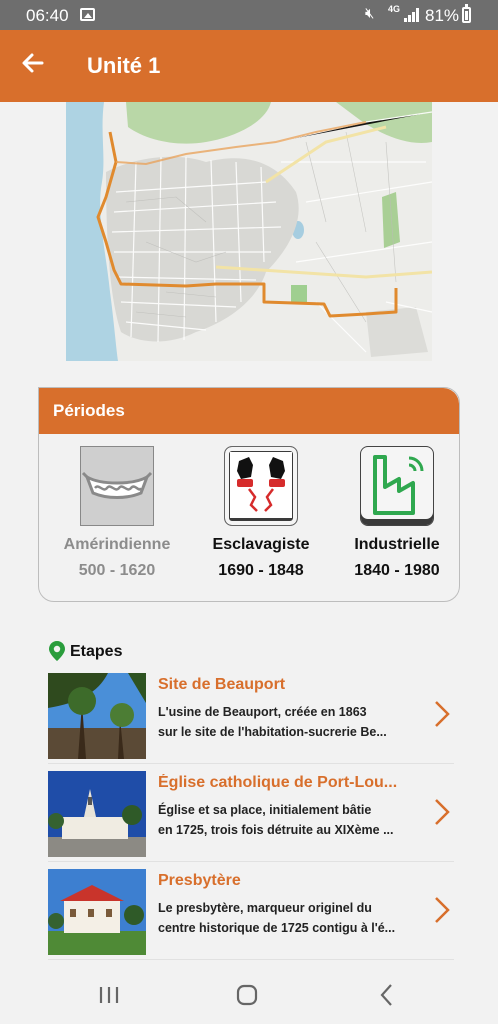 The height and width of the screenshot is (1024, 498). What do you see at coordinates (249, 15) in the screenshot?
I see `status-bar: 06:40 🔇︎ 4G 81%` at bounding box center [249, 15].